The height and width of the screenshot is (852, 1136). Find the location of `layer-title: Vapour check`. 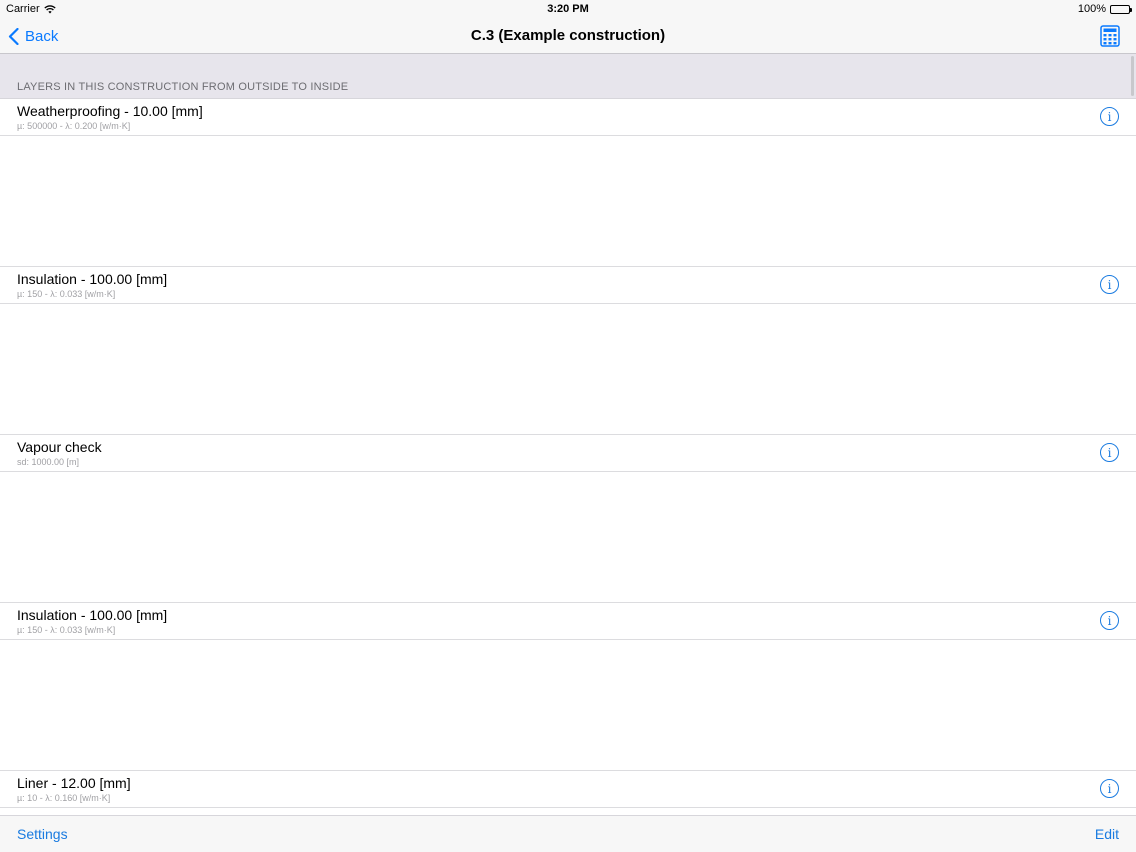

layer-title: Vapour check is located at coordinates (59, 447).